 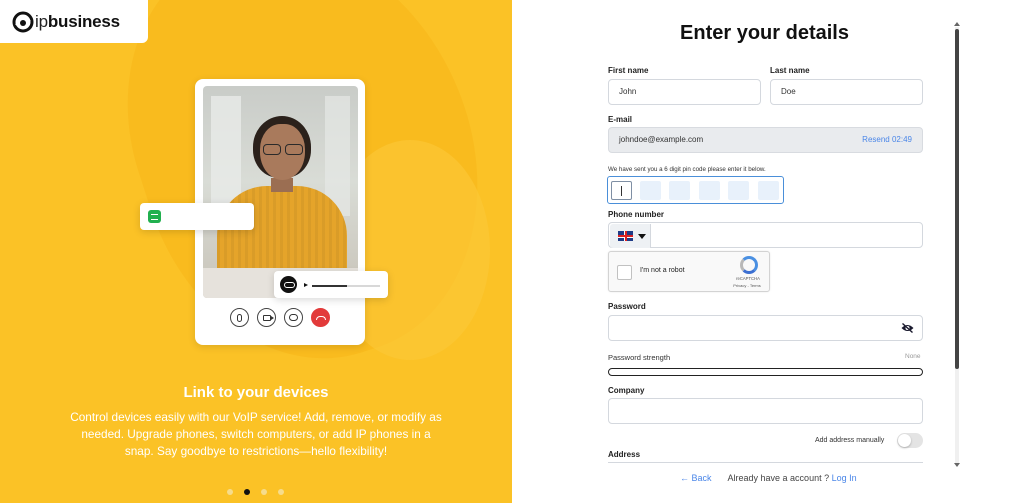 What do you see at coordinates (695, 190) in the screenshot?
I see `pin-code-input` at bounding box center [695, 190].